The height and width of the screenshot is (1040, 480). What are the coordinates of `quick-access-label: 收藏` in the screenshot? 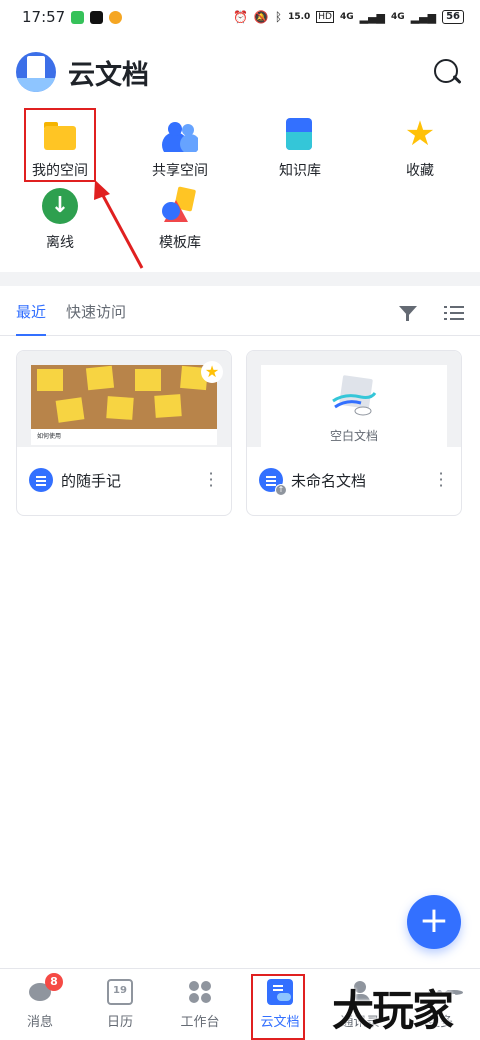 It's located at (420, 171).